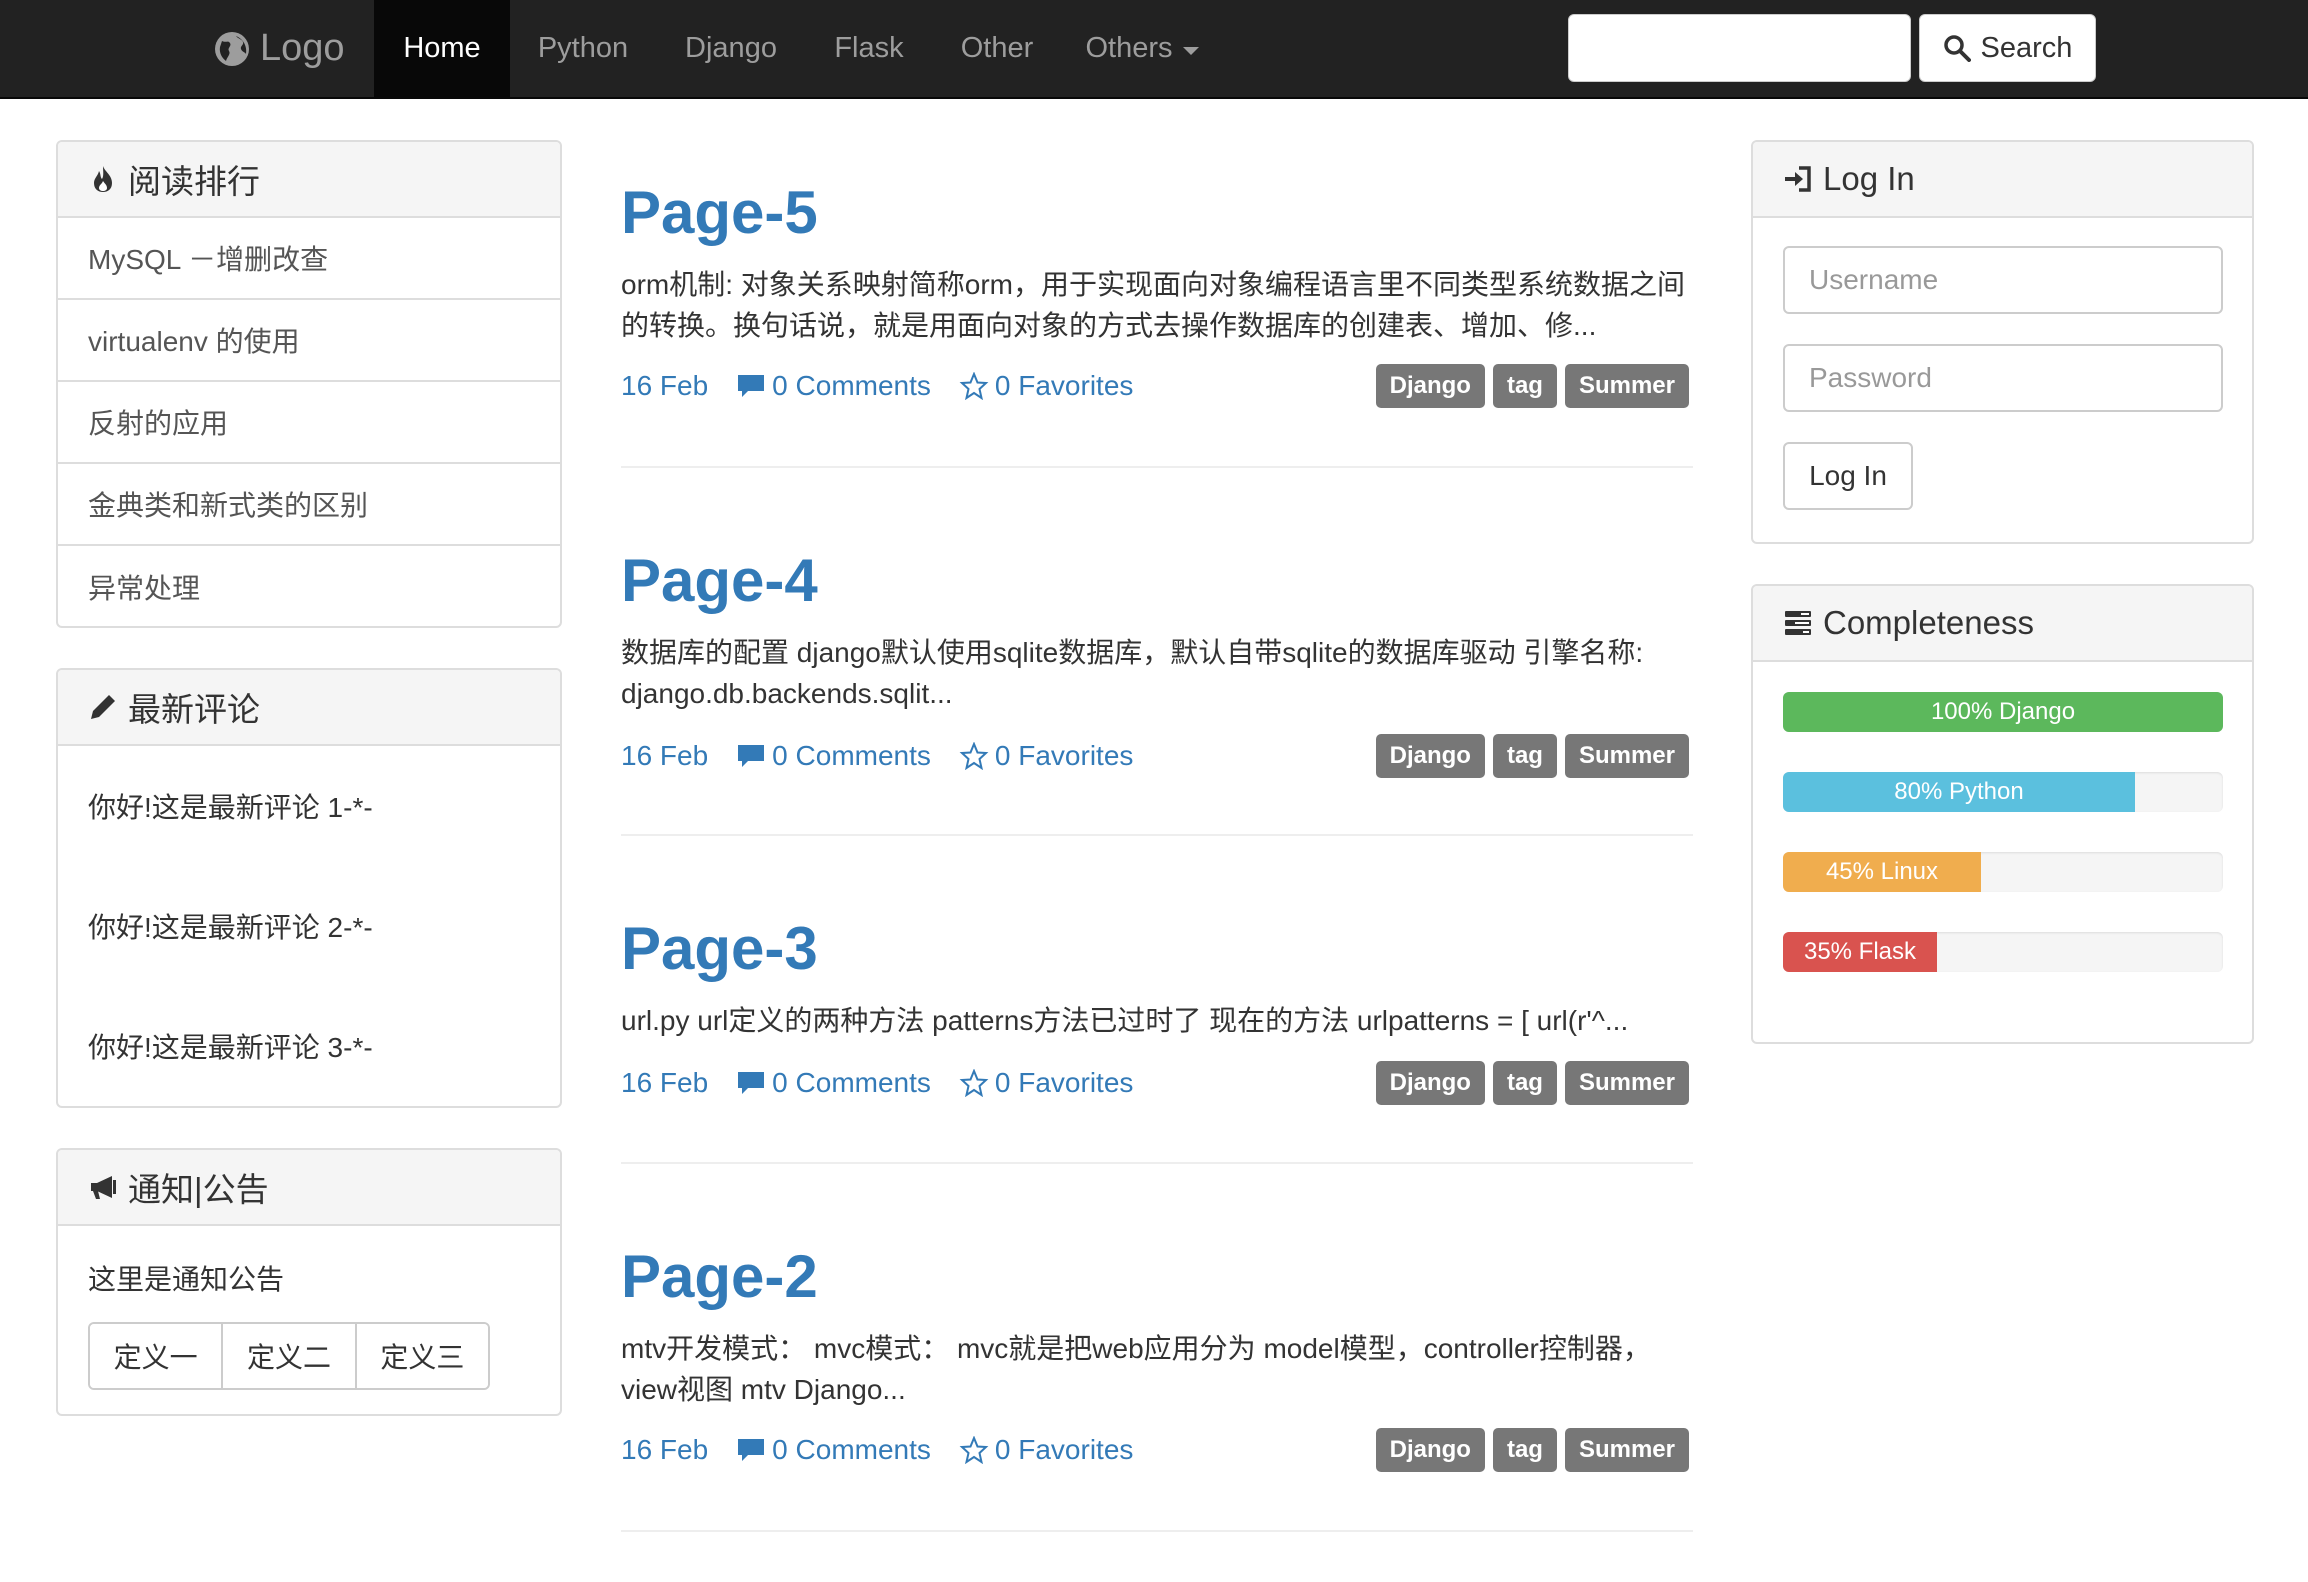  What do you see at coordinates (309, 926) in the screenshot?
I see `comment-item: 你好!这是最新评论 2-*-` at bounding box center [309, 926].